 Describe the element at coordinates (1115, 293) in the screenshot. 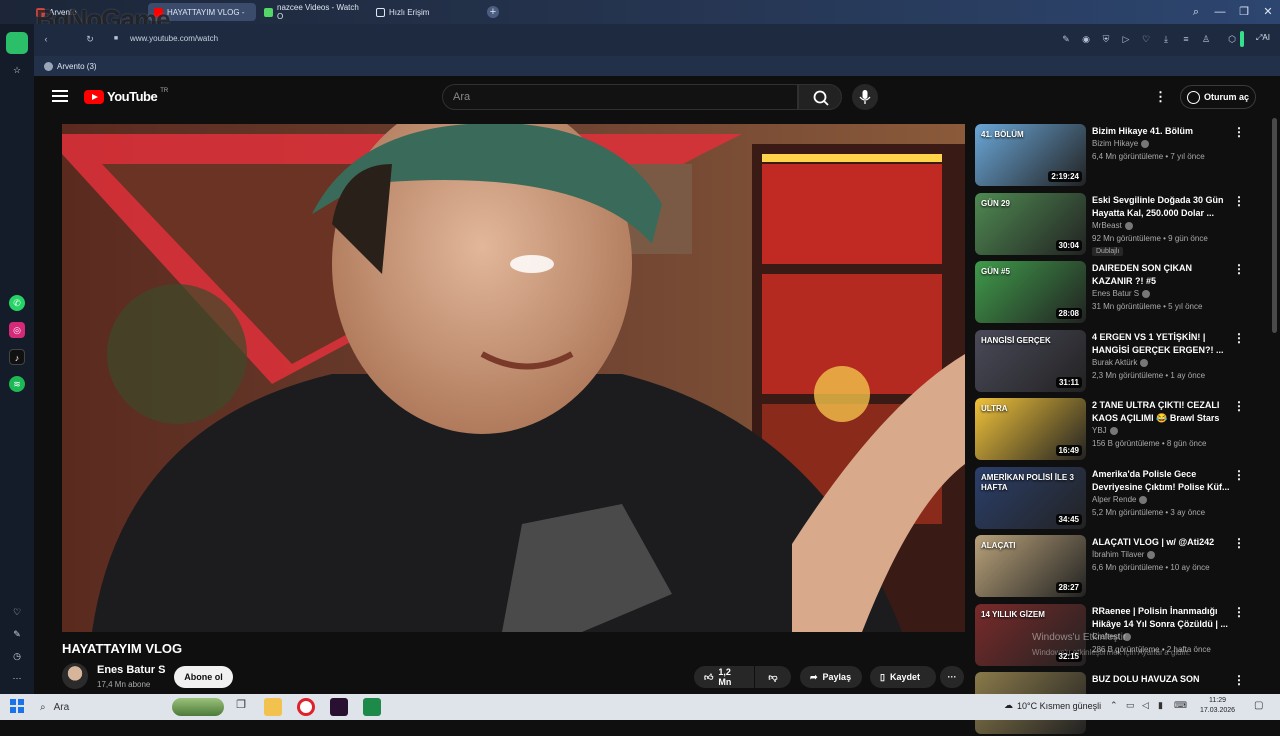

I see `recommendation-channel: Enes Batur S` at that location.